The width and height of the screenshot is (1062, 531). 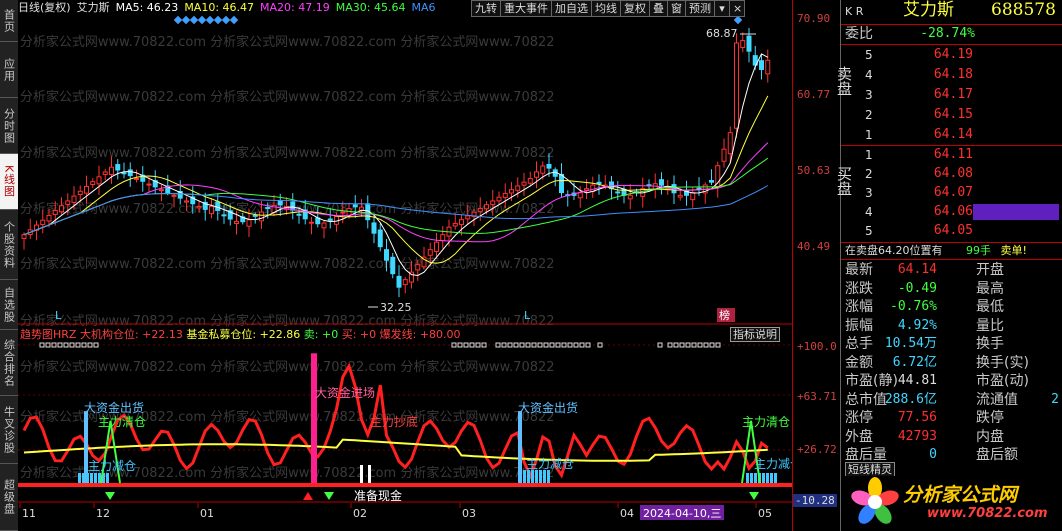 I want to click on stat-value: 4.92%, so click(x=917, y=325).